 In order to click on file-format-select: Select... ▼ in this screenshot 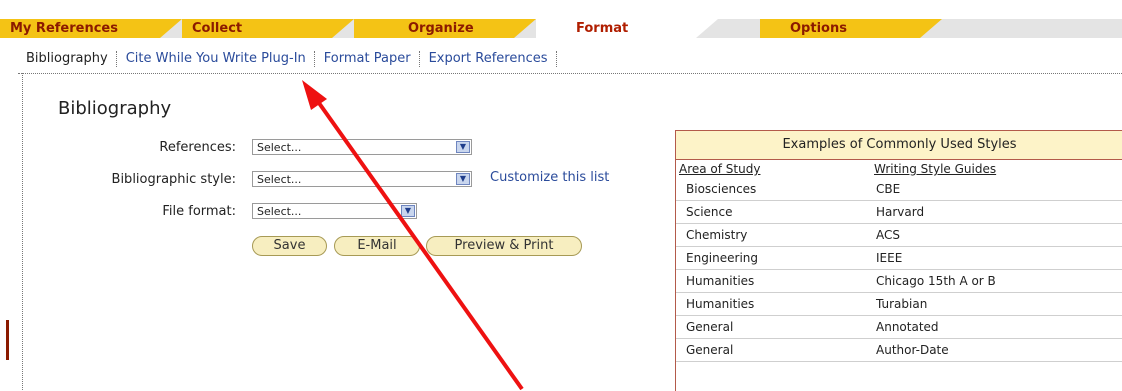, I will do `click(334, 211)`.